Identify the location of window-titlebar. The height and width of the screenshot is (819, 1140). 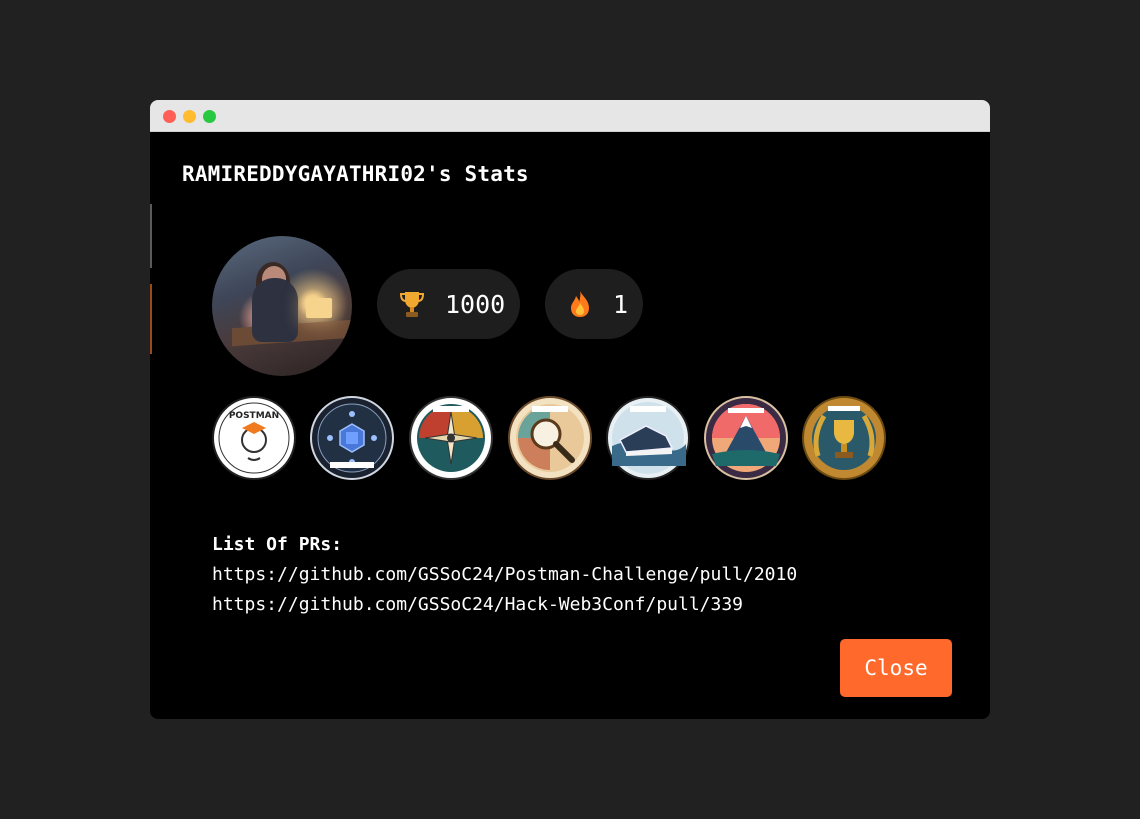
(570, 116).